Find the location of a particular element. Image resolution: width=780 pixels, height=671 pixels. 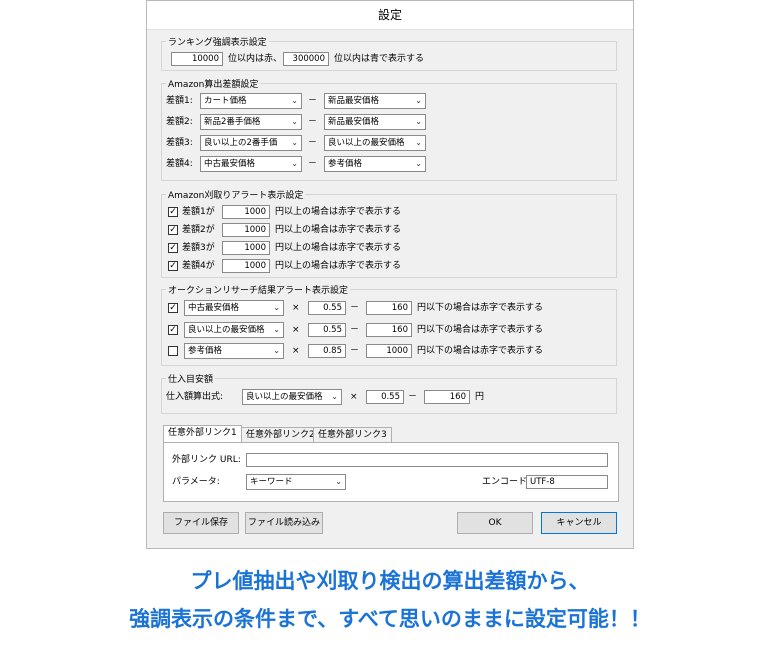

dialog-title: 設定 is located at coordinates (390, 15).